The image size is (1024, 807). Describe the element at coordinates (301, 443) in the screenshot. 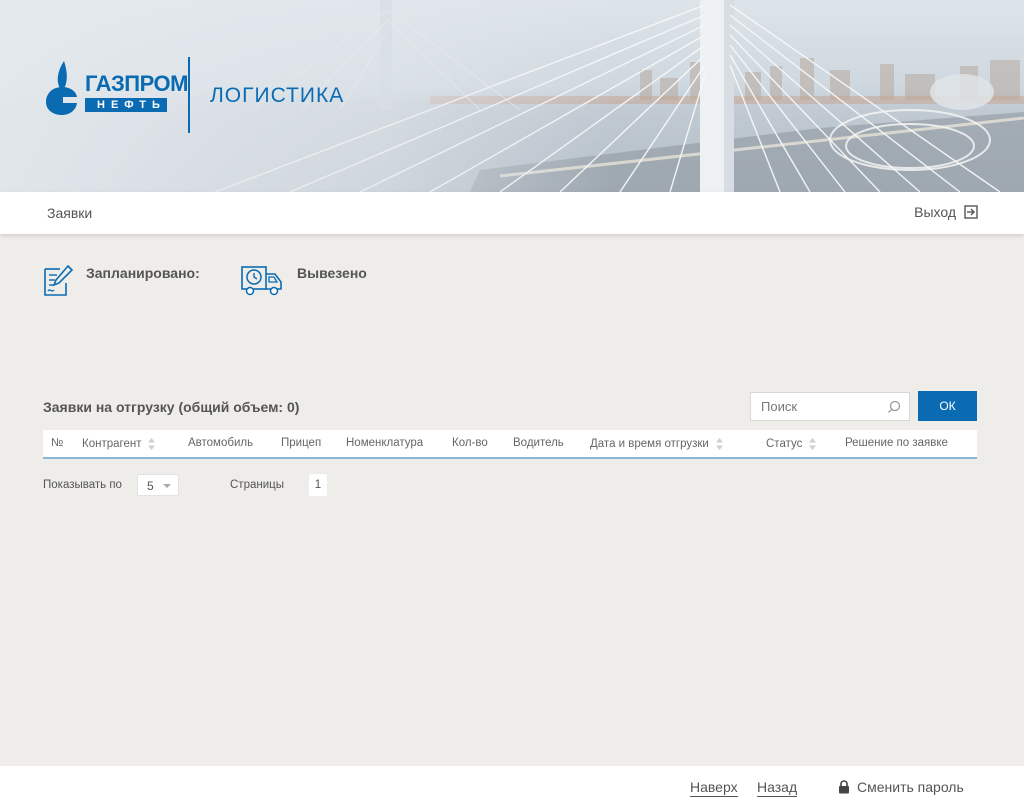

I see `column-trailer: Прицеп` at that location.